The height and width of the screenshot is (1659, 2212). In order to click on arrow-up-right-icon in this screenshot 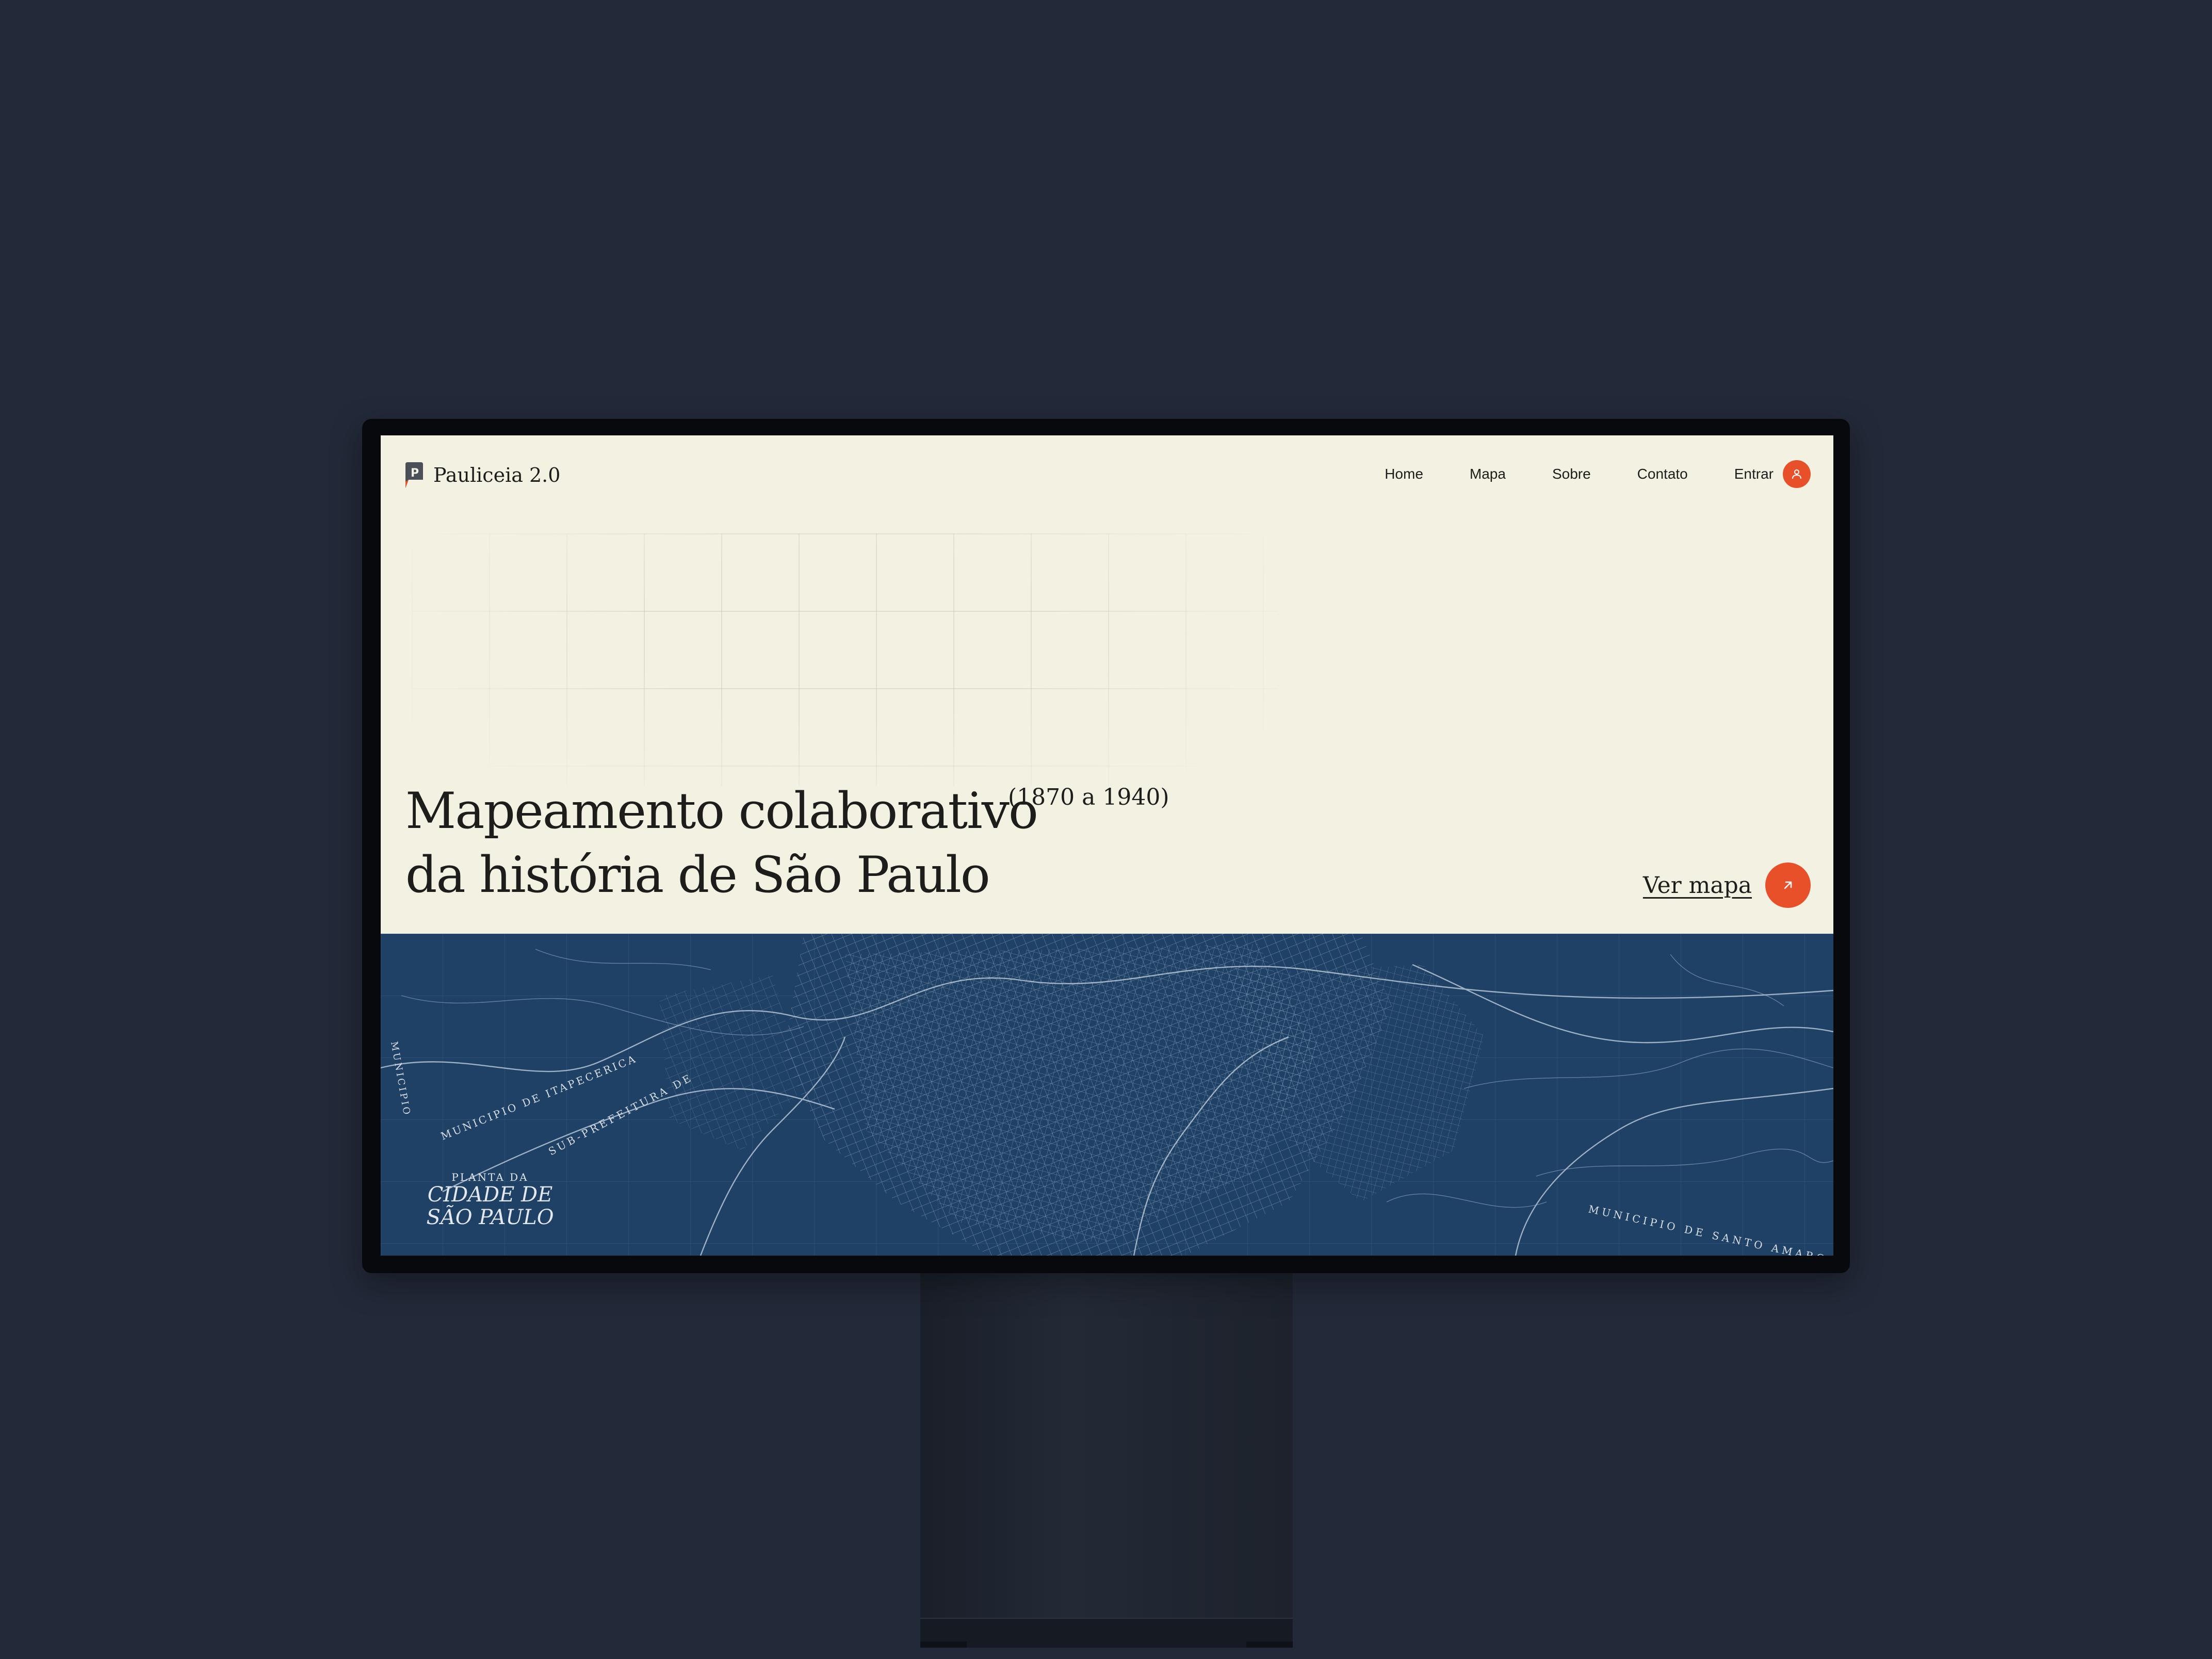, I will do `click(1788, 885)`.